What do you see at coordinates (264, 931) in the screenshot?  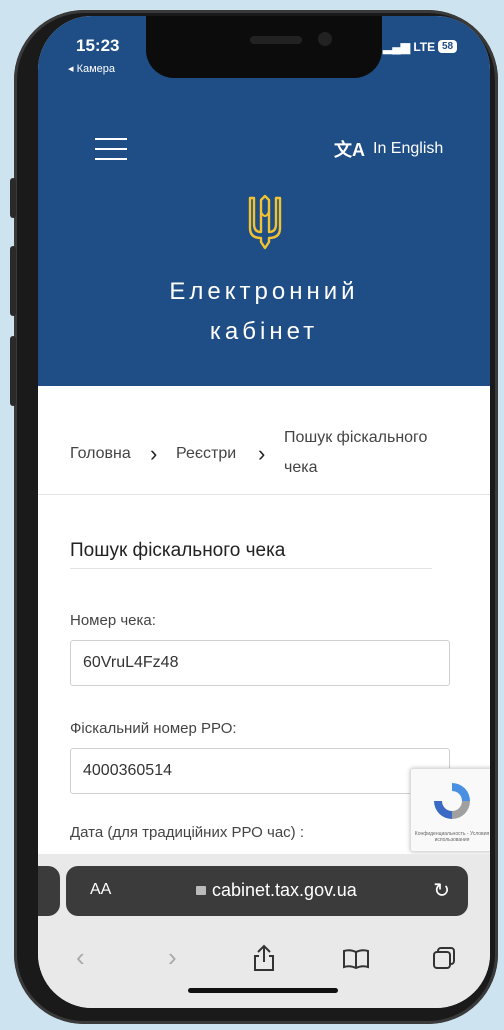 I see `browser-toolbar: AA cabinet.tax.gov.ua ↻ ‹ ›` at bounding box center [264, 931].